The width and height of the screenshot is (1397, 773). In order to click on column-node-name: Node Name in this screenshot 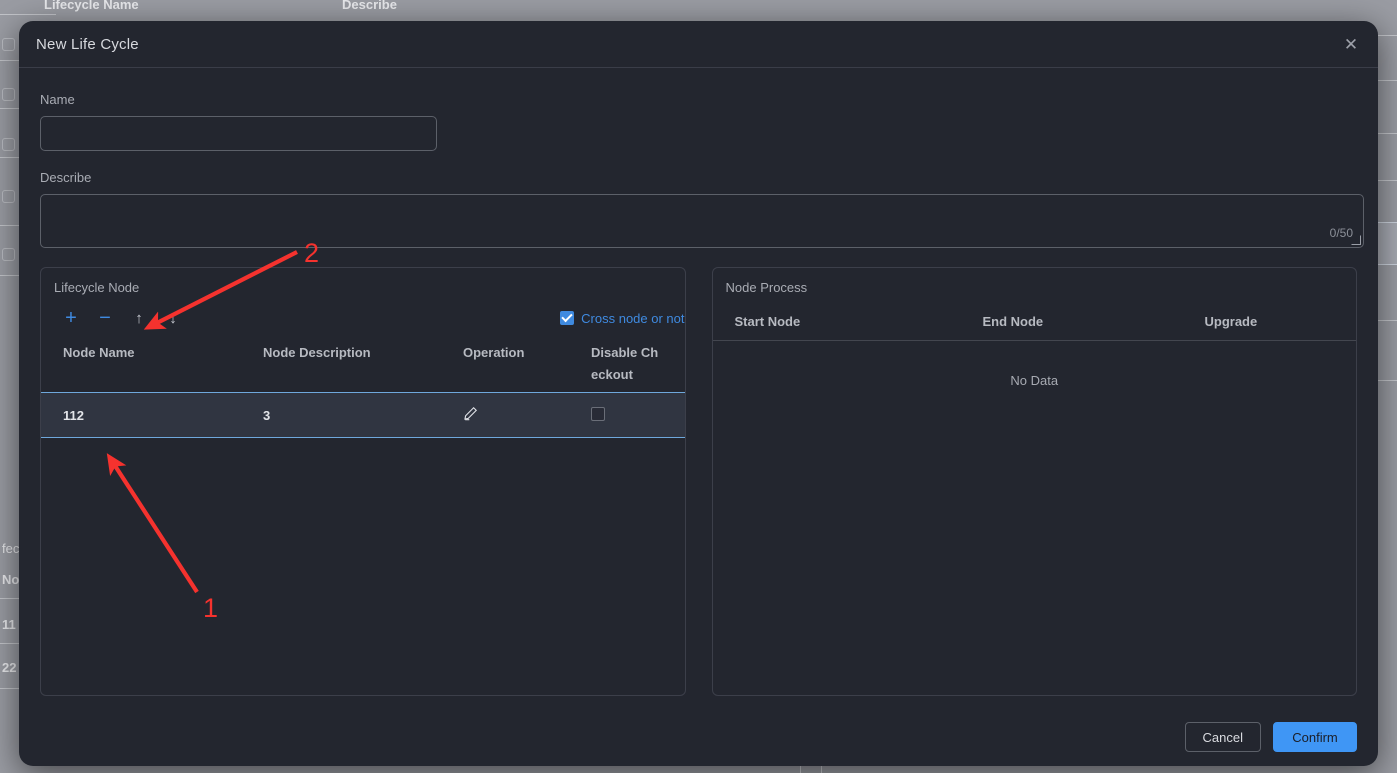, I will do `click(99, 352)`.